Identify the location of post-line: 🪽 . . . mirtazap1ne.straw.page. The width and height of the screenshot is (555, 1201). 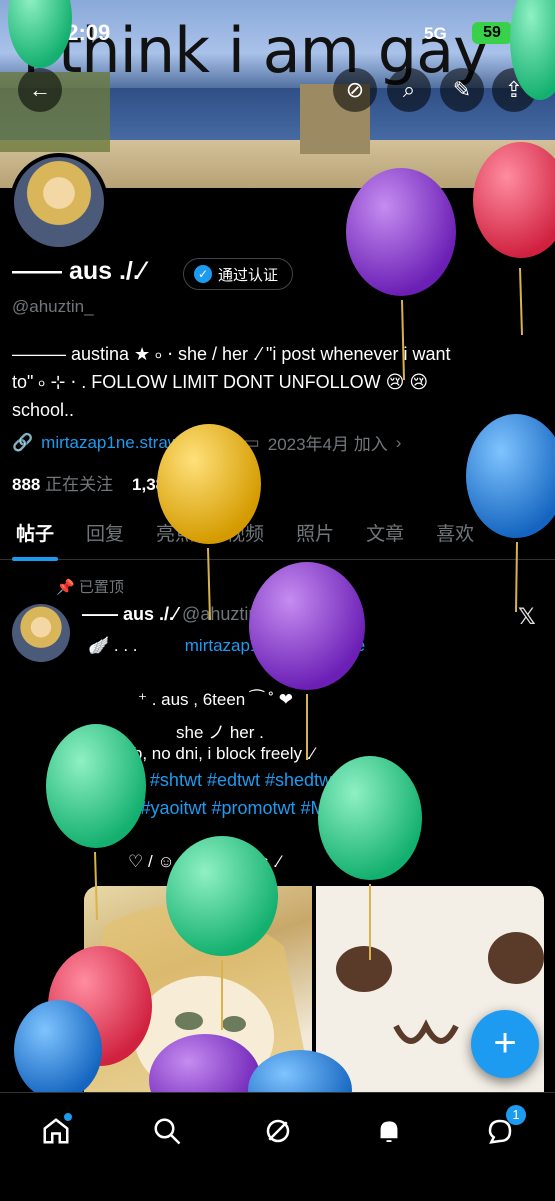
(227, 645).